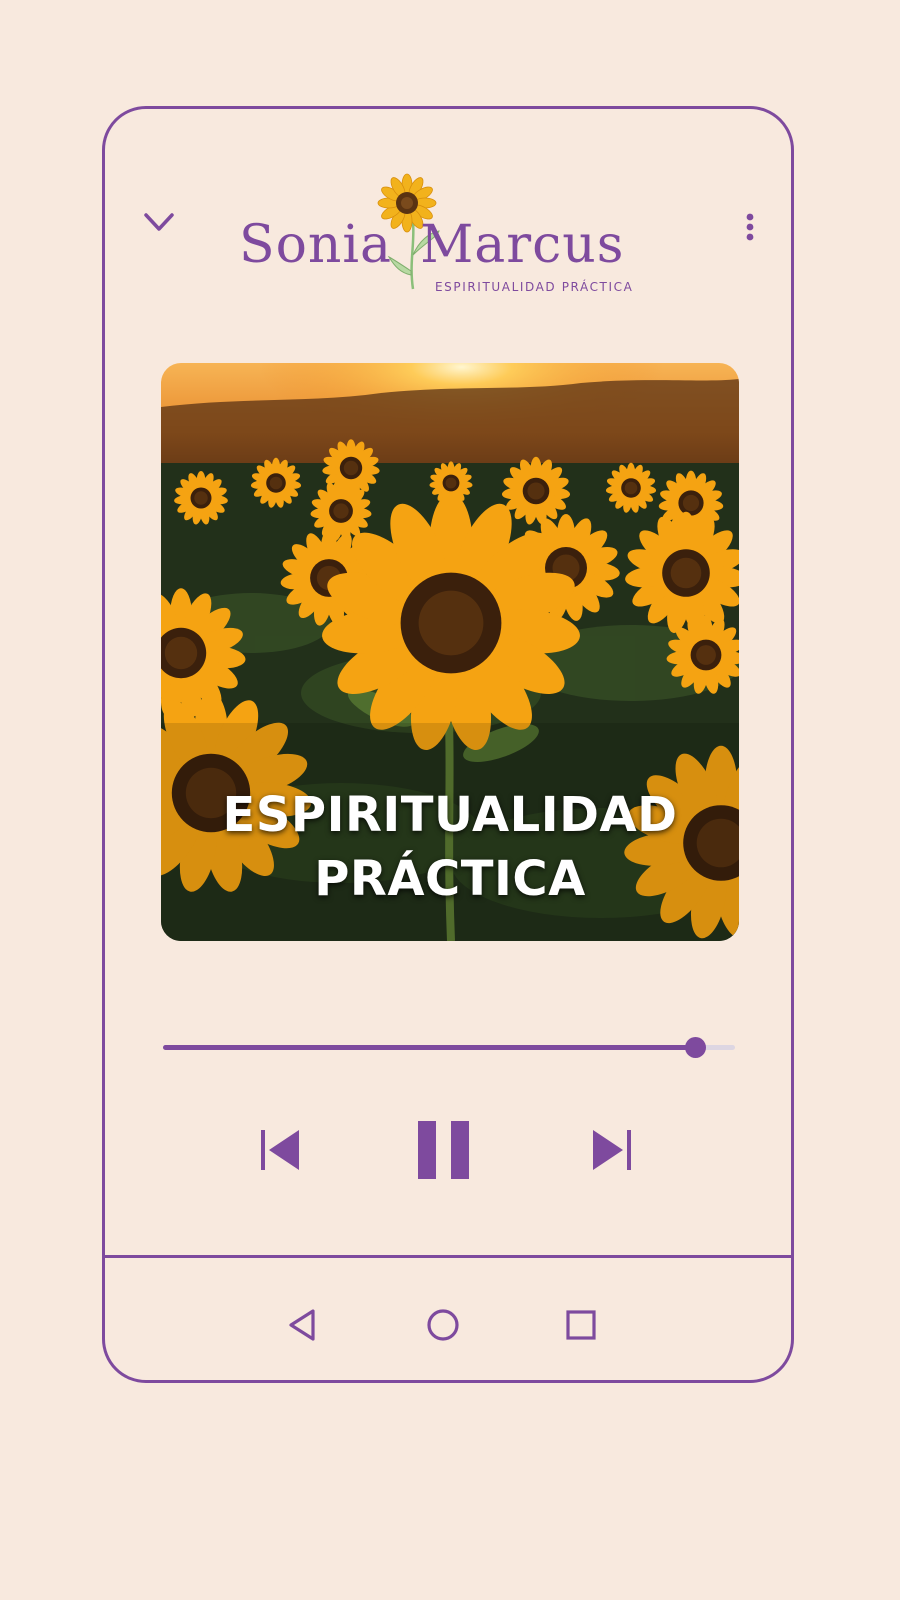 This screenshot has height=1600, width=900. I want to click on playback-progress-slider, so click(449, 1047).